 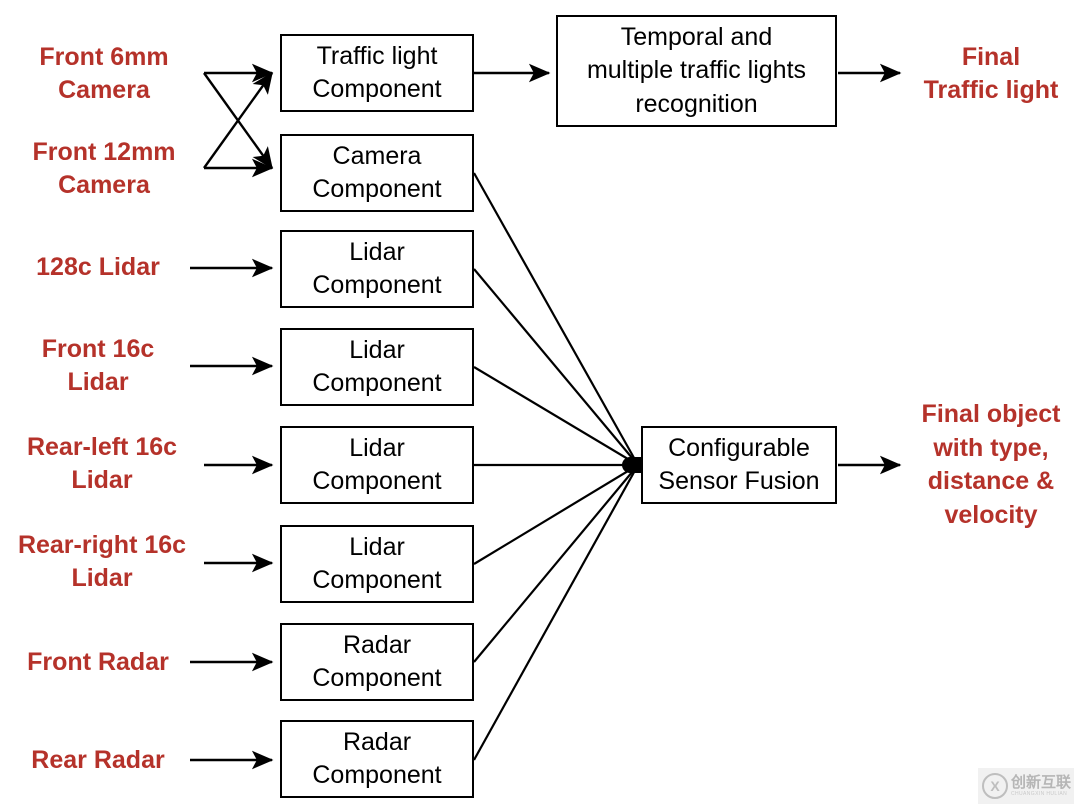 I want to click on watermark-title: 创新互联, so click(x=1041, y=782).